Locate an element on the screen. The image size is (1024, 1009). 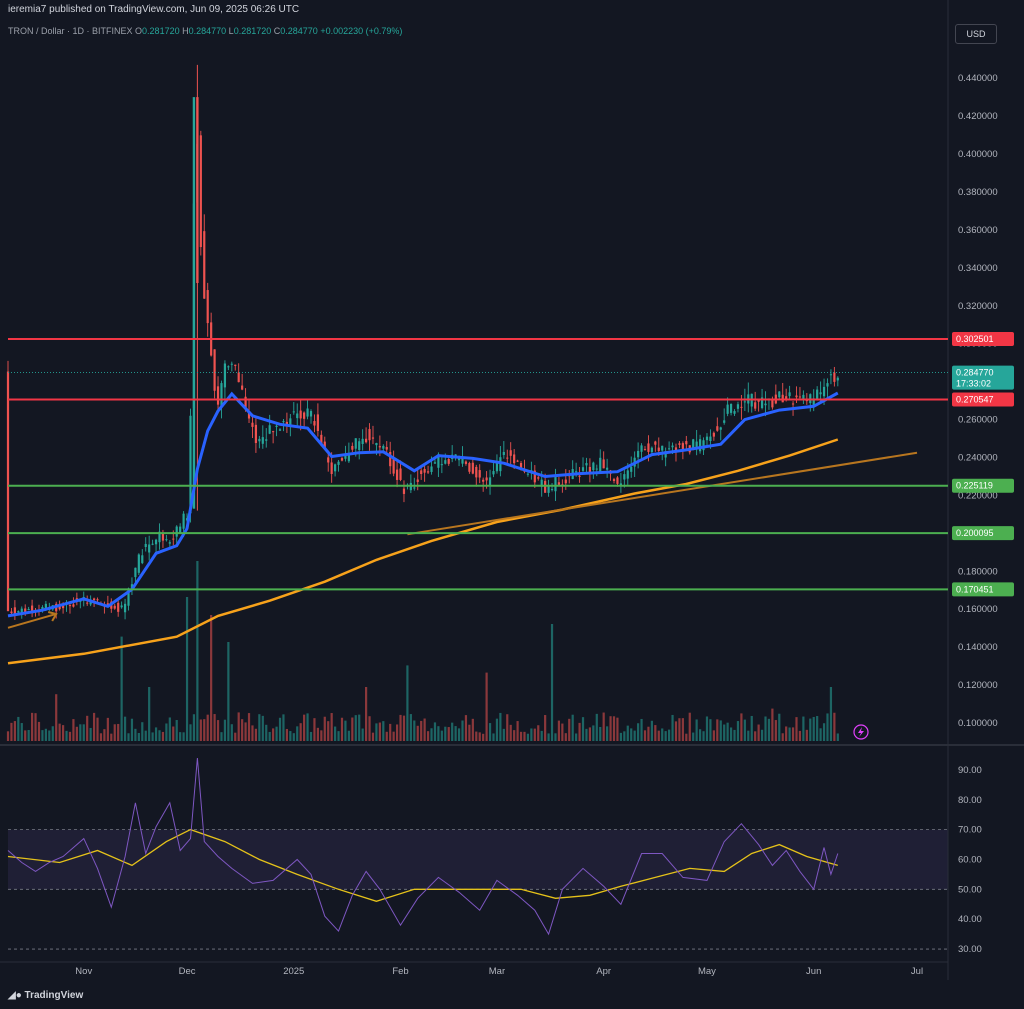
rsi-tick-label: 30.00 is located at coordinates (970, 949).